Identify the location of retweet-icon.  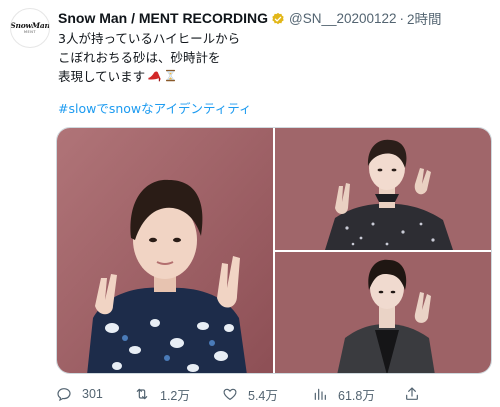
(142, 394).